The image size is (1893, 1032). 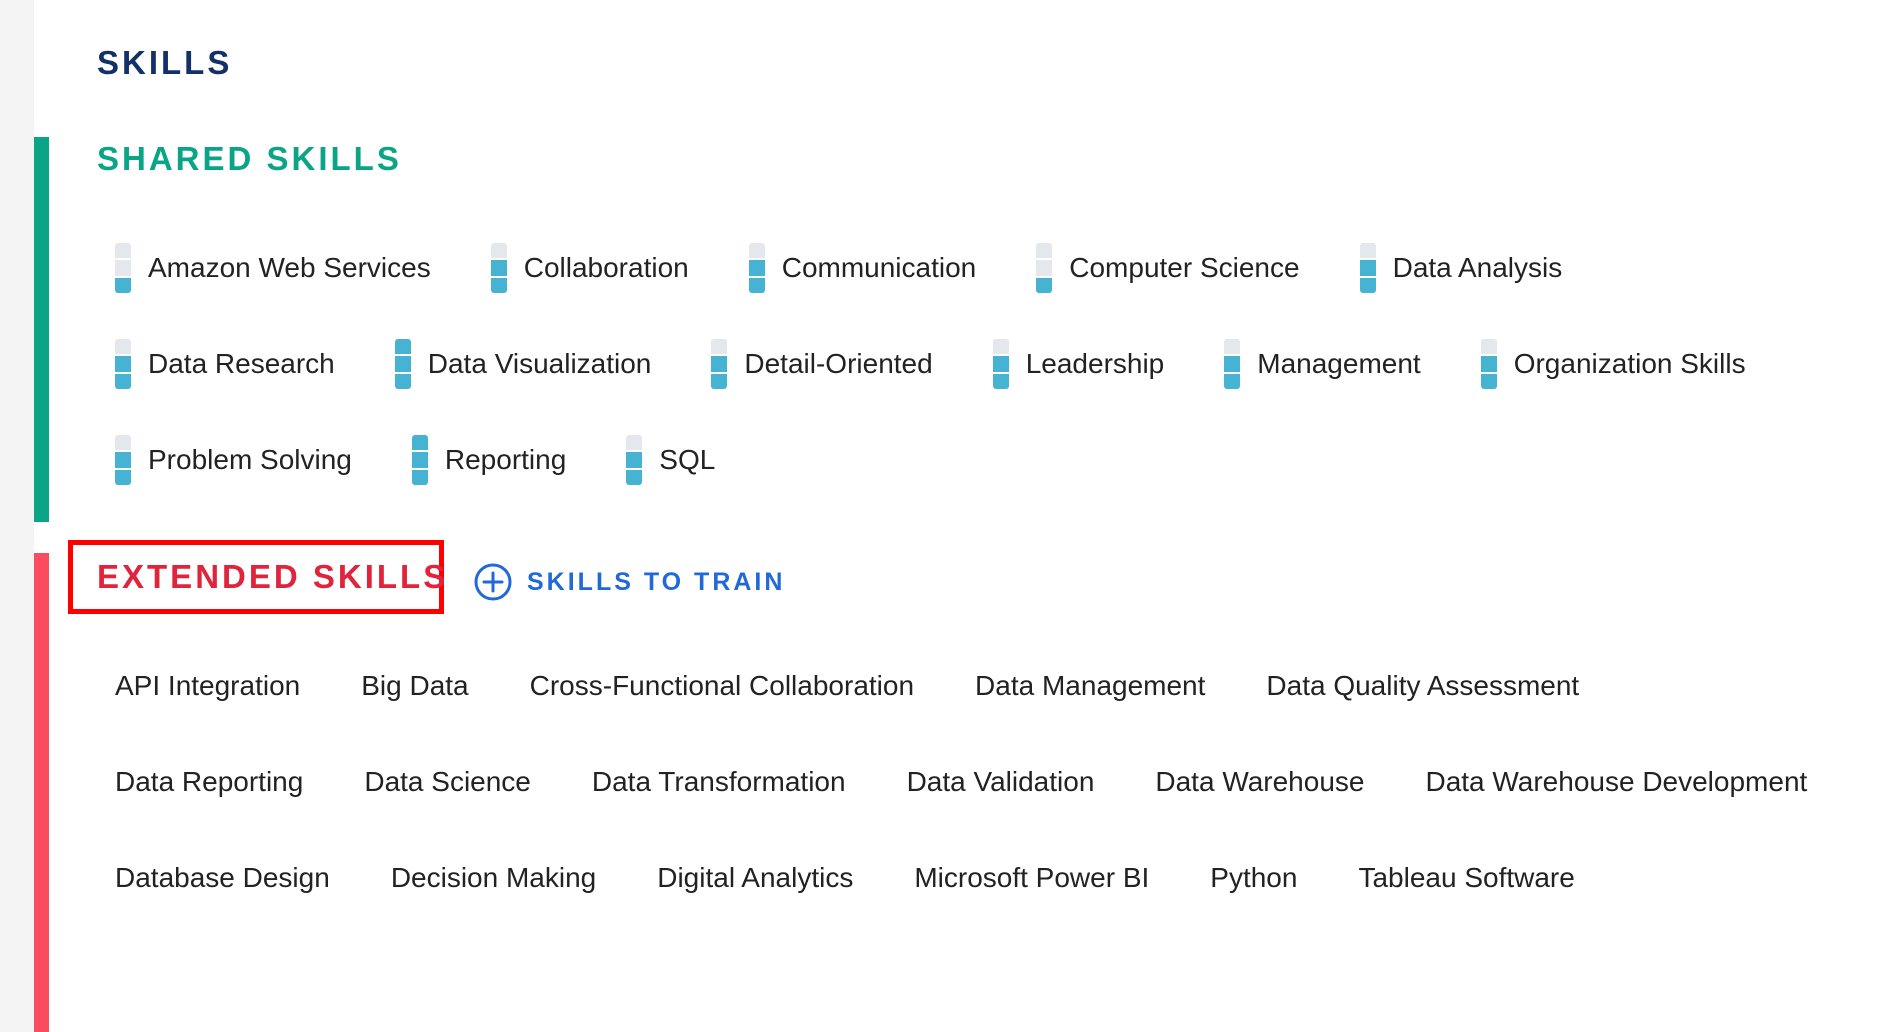 I want to click on extended-skill-item: Tableau Software, so click(x=1466, y=877).